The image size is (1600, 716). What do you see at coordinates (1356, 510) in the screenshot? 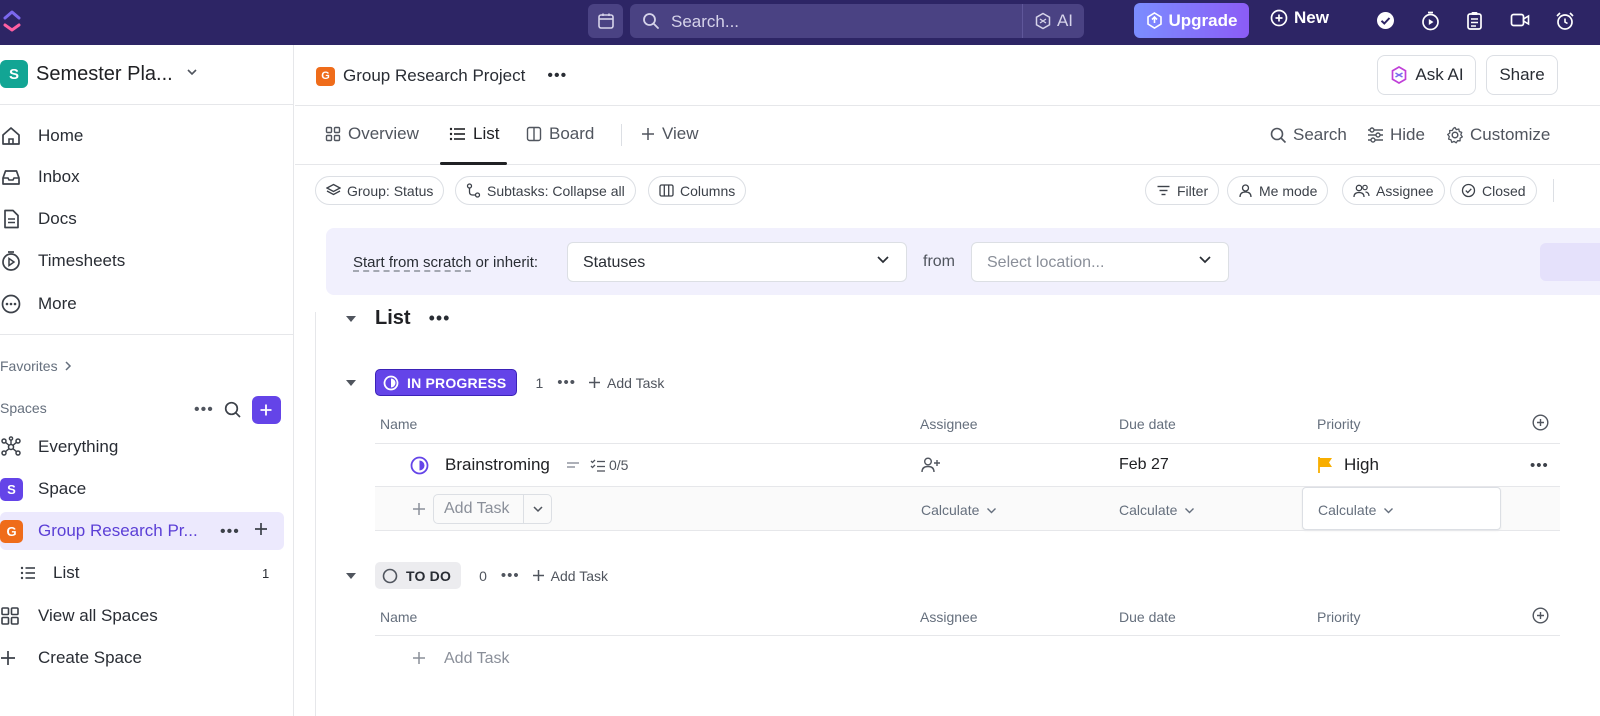
I see `calculate-priority-button: Calculate` at bounding box center [1356, 510].